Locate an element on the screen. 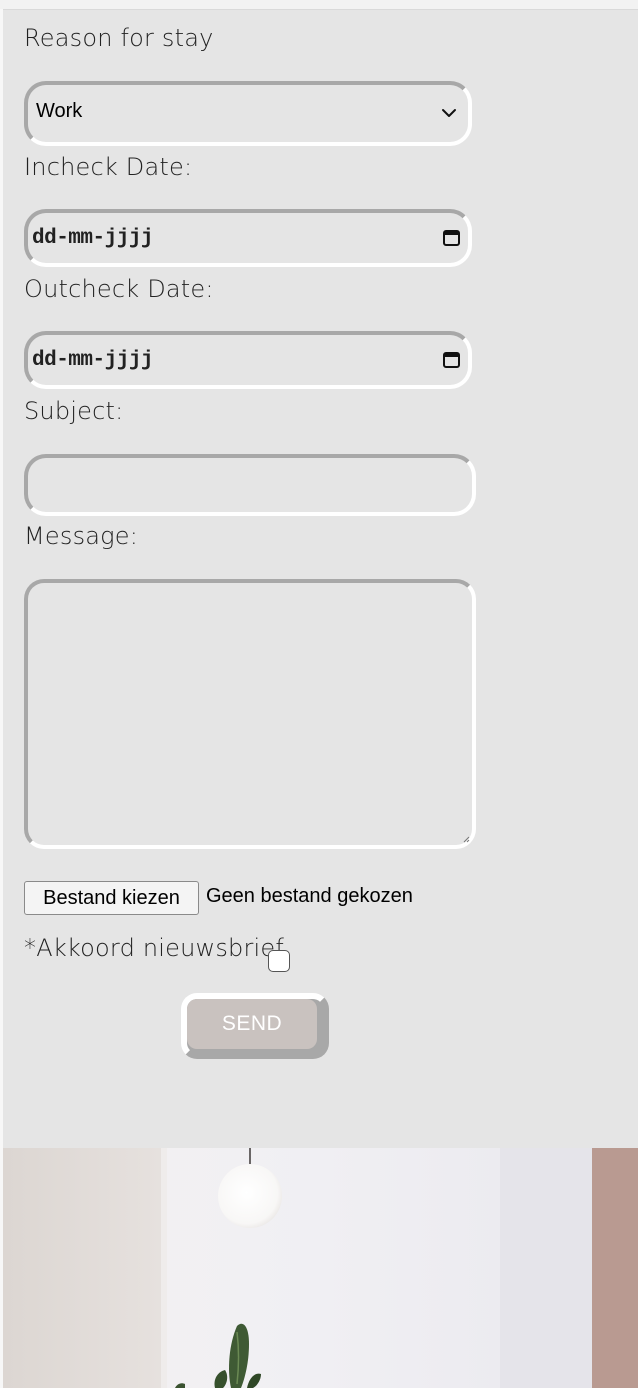 Image resolution: width=638 pixels, height=1388 pixels. reason-label: Reason for stay is located at coordinates (119, 38).